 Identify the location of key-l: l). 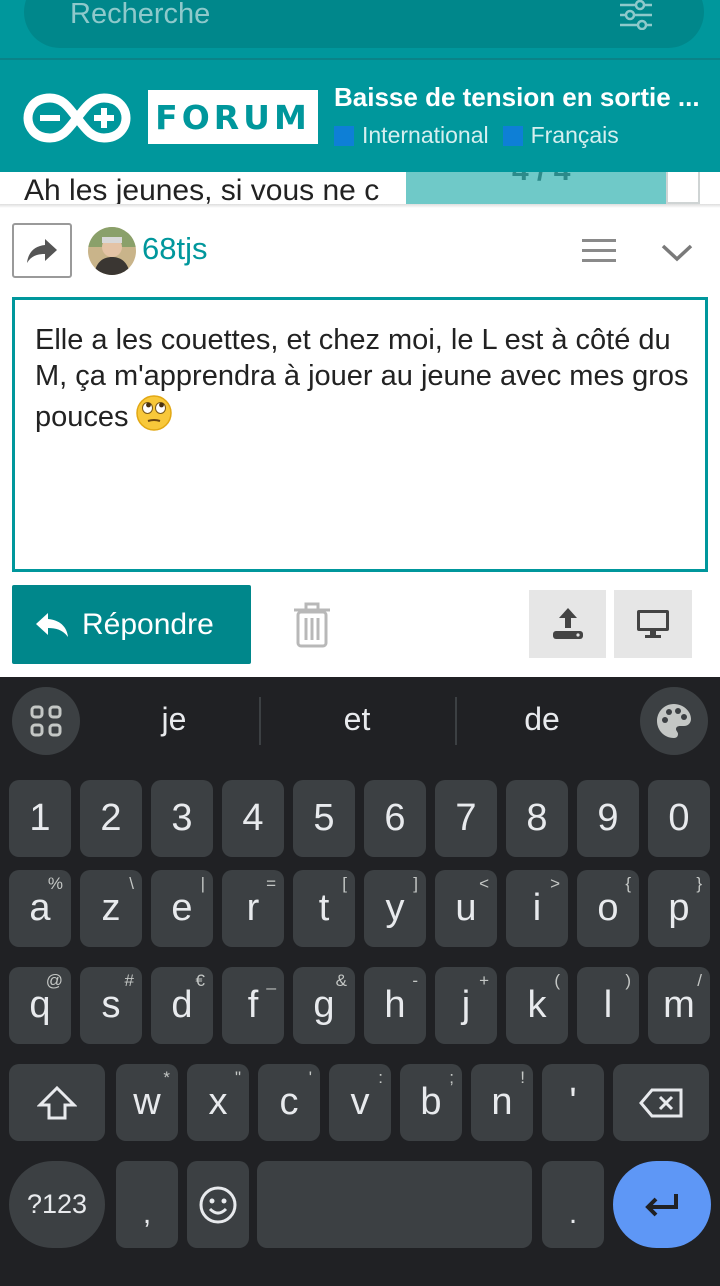
(608, 1005).